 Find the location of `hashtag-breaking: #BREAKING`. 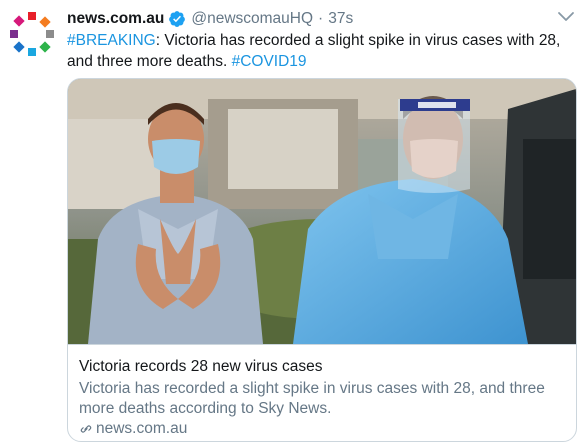

hashtag-breaking: #BREAKING is located at coordinates (111, 40).